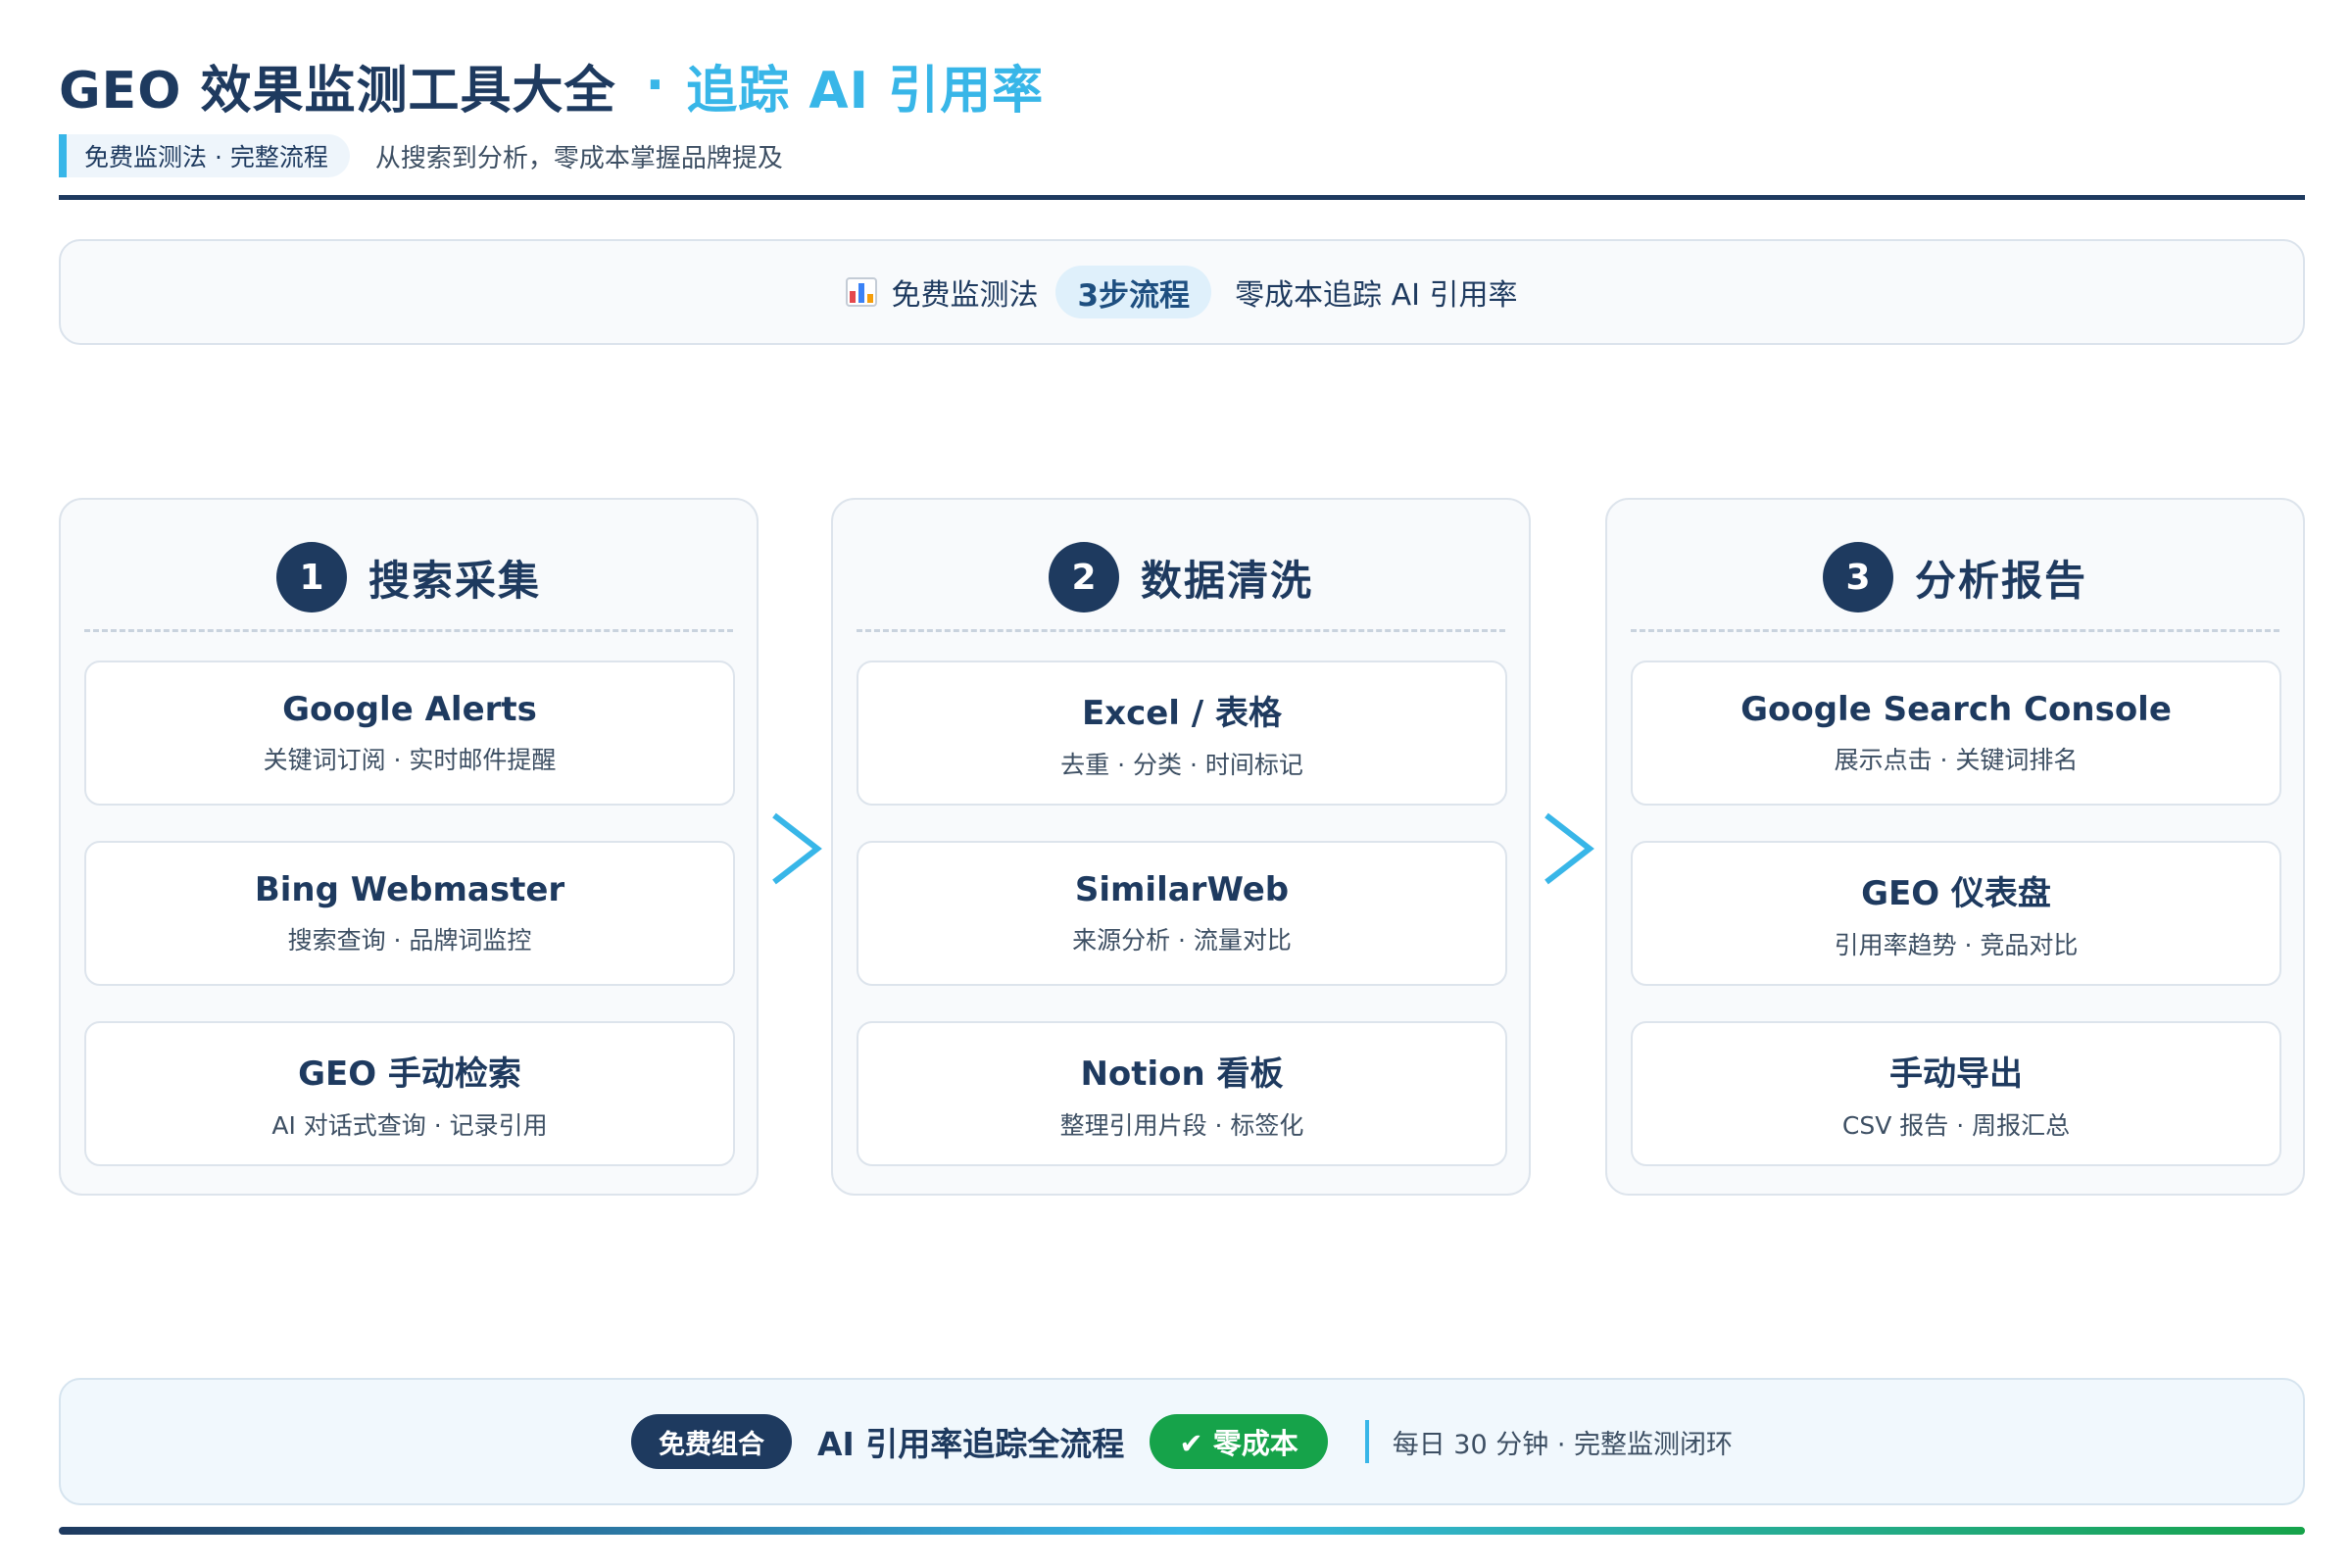 Image resolution: width=2352 pixels, height=1568 pixels. What do you see at coordinates (965, 295) in the screenshot?
I see `summary-label: 免费监测法` at bounding box center [965, 295].